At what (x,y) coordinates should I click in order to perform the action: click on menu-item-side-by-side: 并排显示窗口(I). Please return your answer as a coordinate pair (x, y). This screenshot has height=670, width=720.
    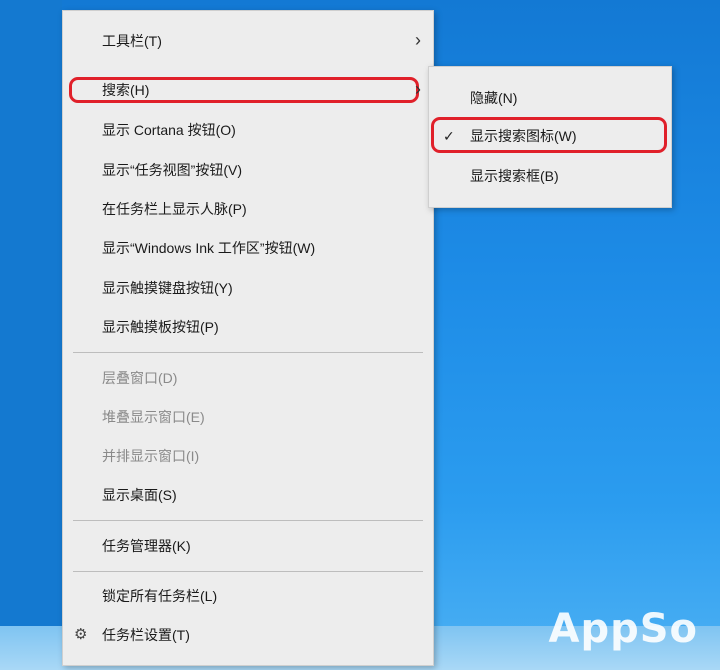
    Looking at the image, I should click on (248, 456).